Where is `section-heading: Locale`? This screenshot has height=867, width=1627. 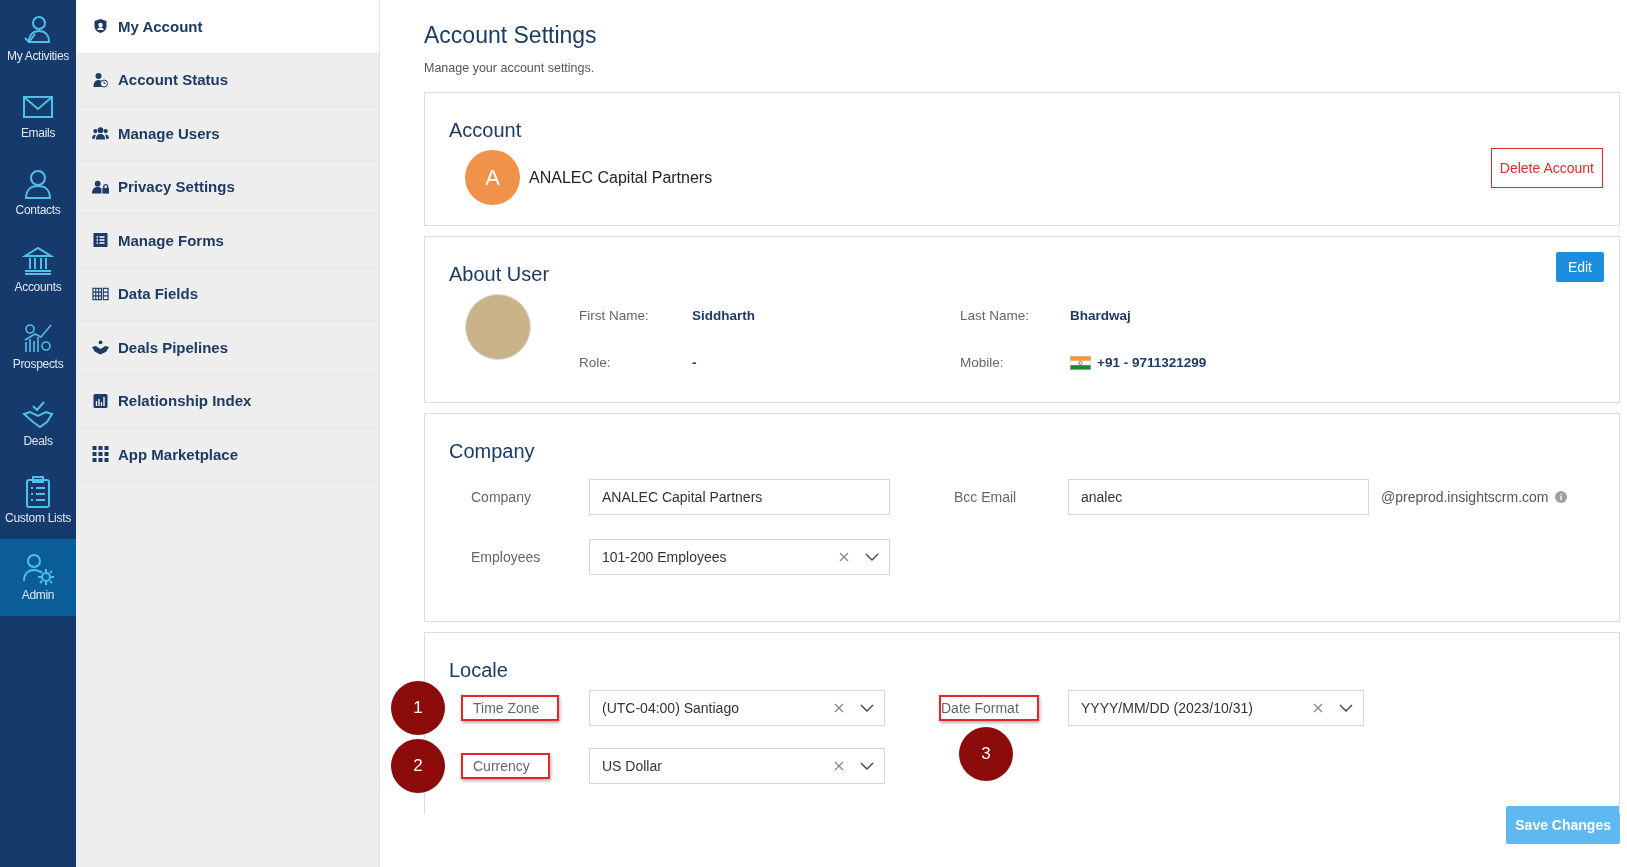 section-heading: Locale is located at coordinates (478, 670).